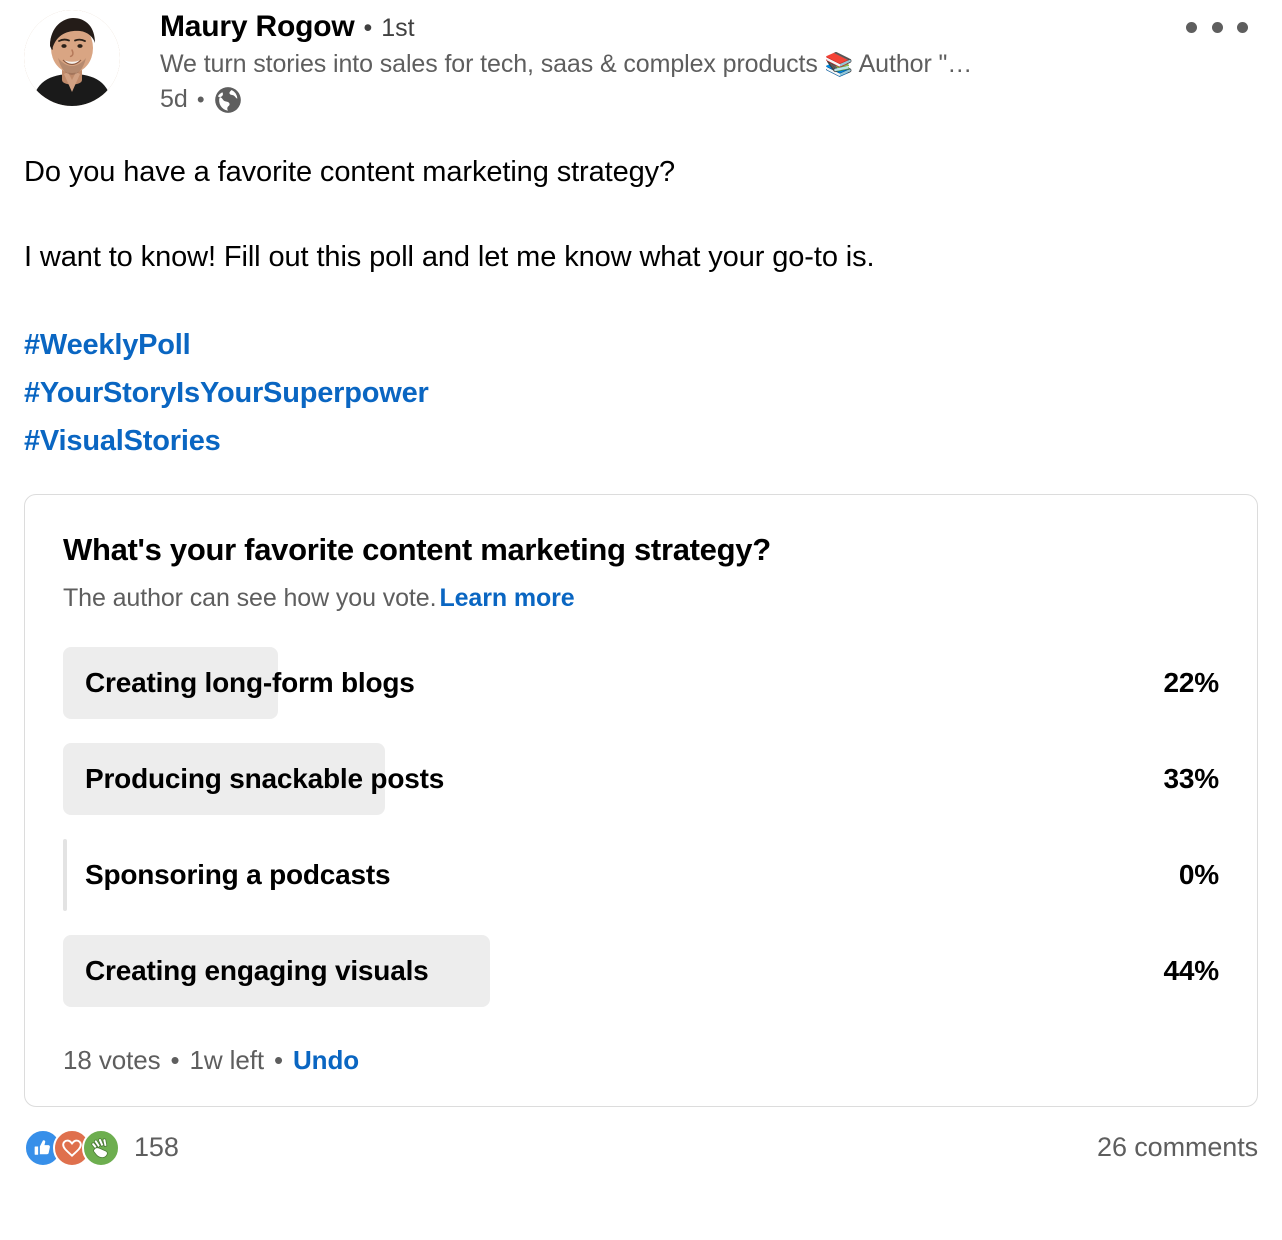  What do you see at coordinates (641, 1060) in the screenshot?
I see `poll-footer: 18 votes • 1w left • Undo` at bounding box center [641, 1060].